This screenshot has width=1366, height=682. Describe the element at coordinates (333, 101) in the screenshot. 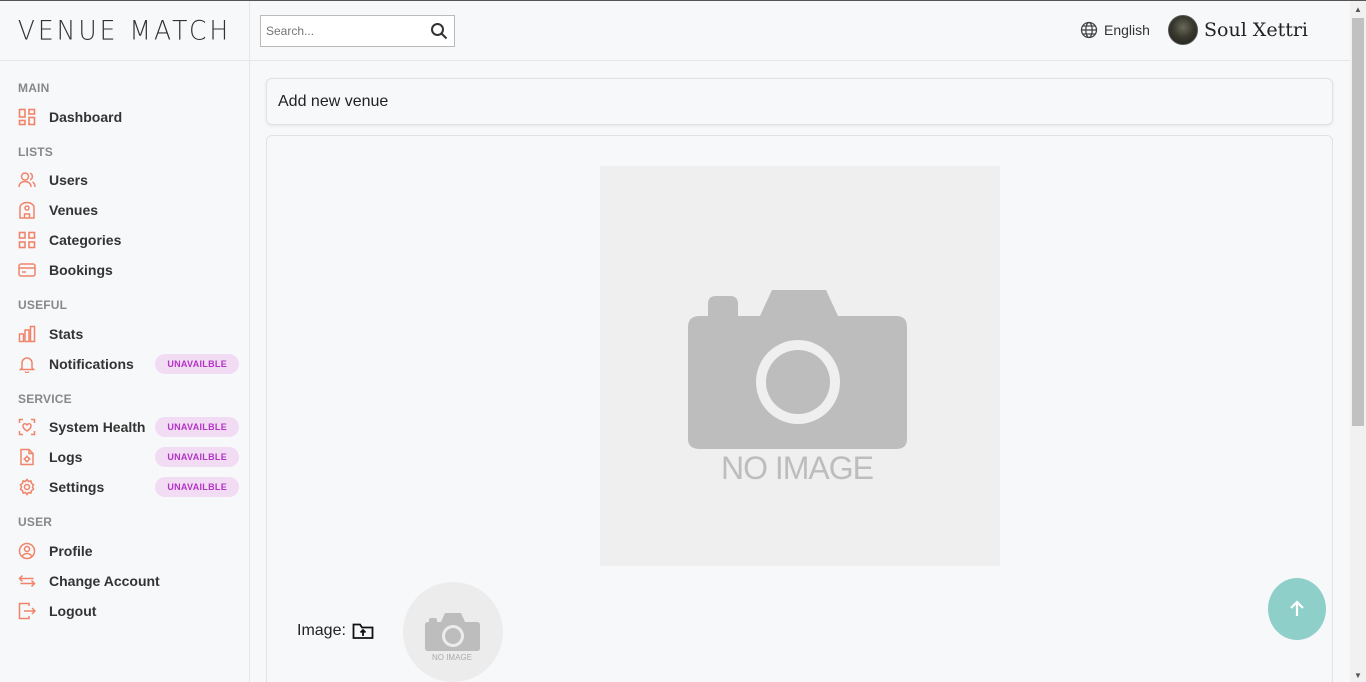

I see `page-title: Add new venue` at that location.